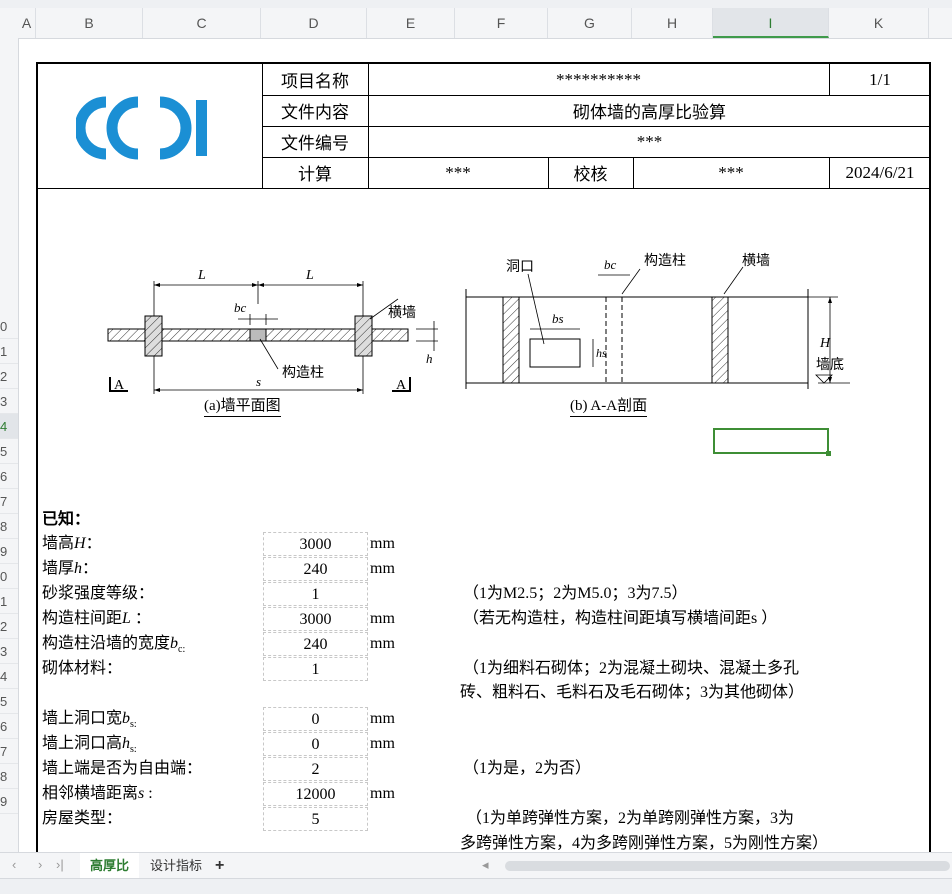  Describe the element at coordinates (772, 442) in the screenshot. I see `selected-cell` at that location.